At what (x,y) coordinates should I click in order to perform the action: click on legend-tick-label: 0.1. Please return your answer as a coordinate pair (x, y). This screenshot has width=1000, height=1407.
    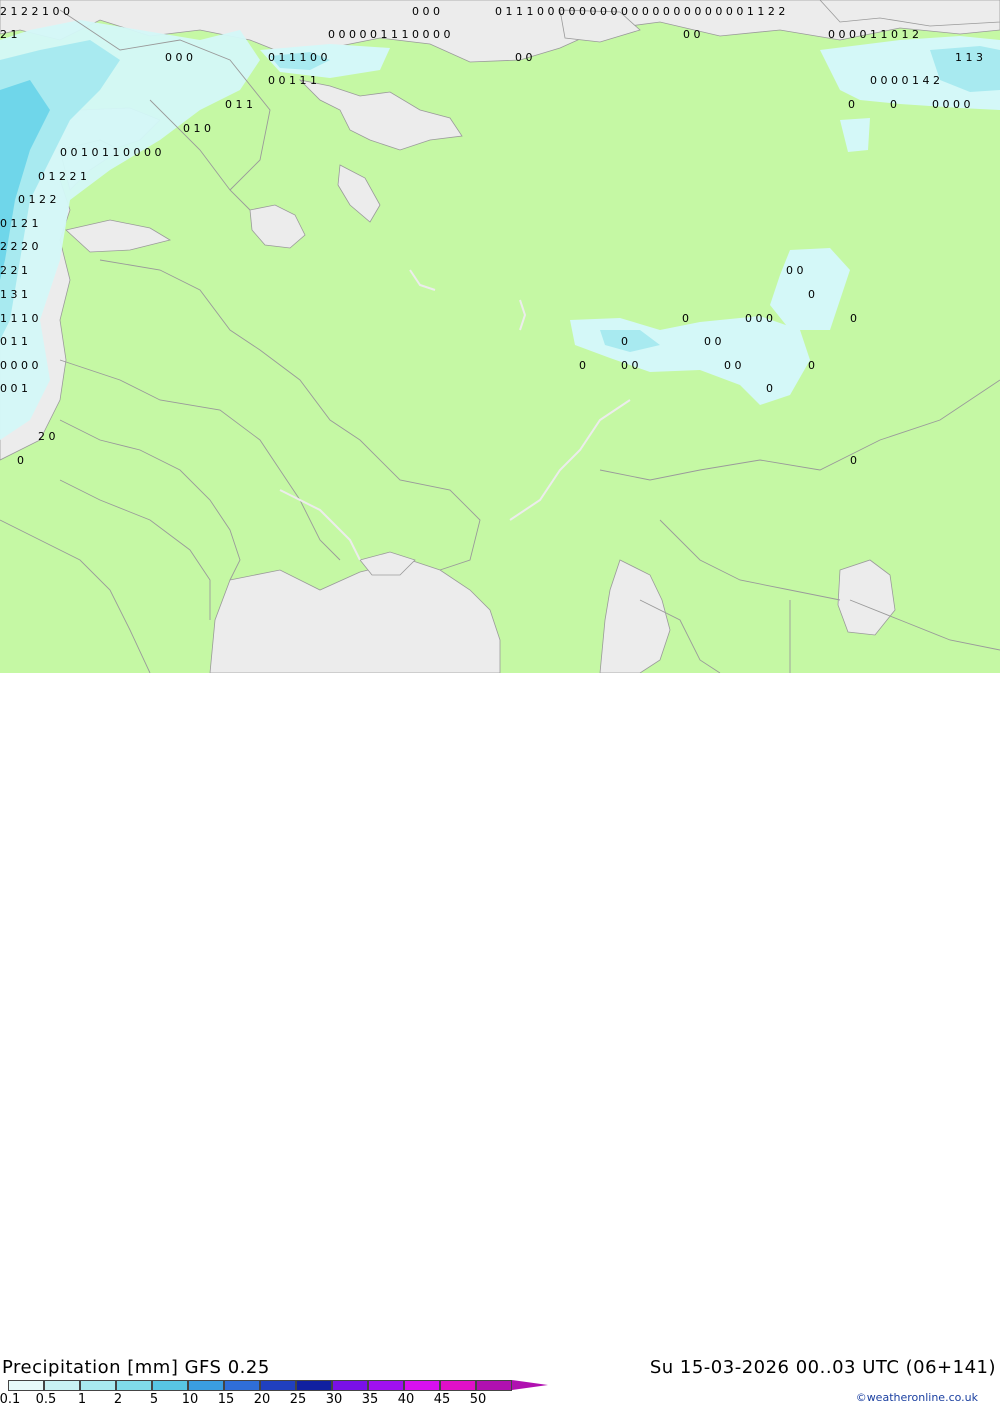
    Looking at the image, I should click on (10, 1399).